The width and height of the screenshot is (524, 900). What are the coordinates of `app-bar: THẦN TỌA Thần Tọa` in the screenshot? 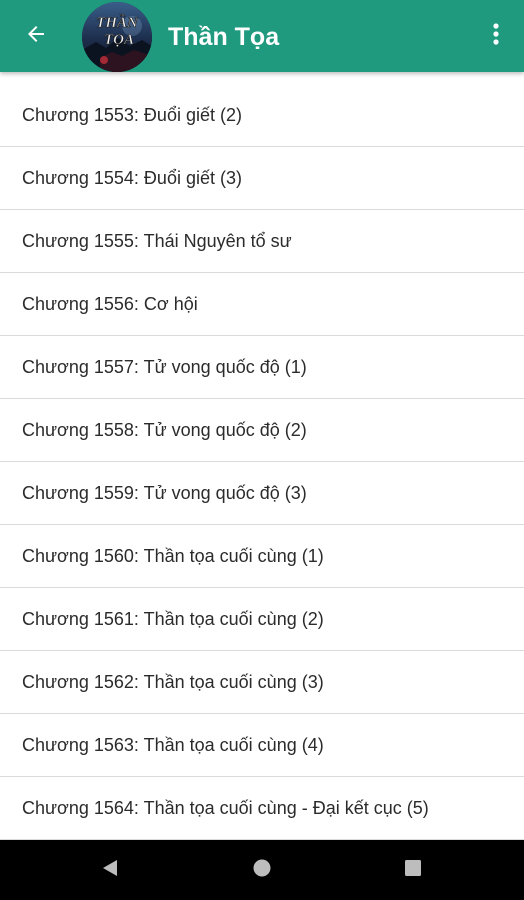 It's located at (262, 36).